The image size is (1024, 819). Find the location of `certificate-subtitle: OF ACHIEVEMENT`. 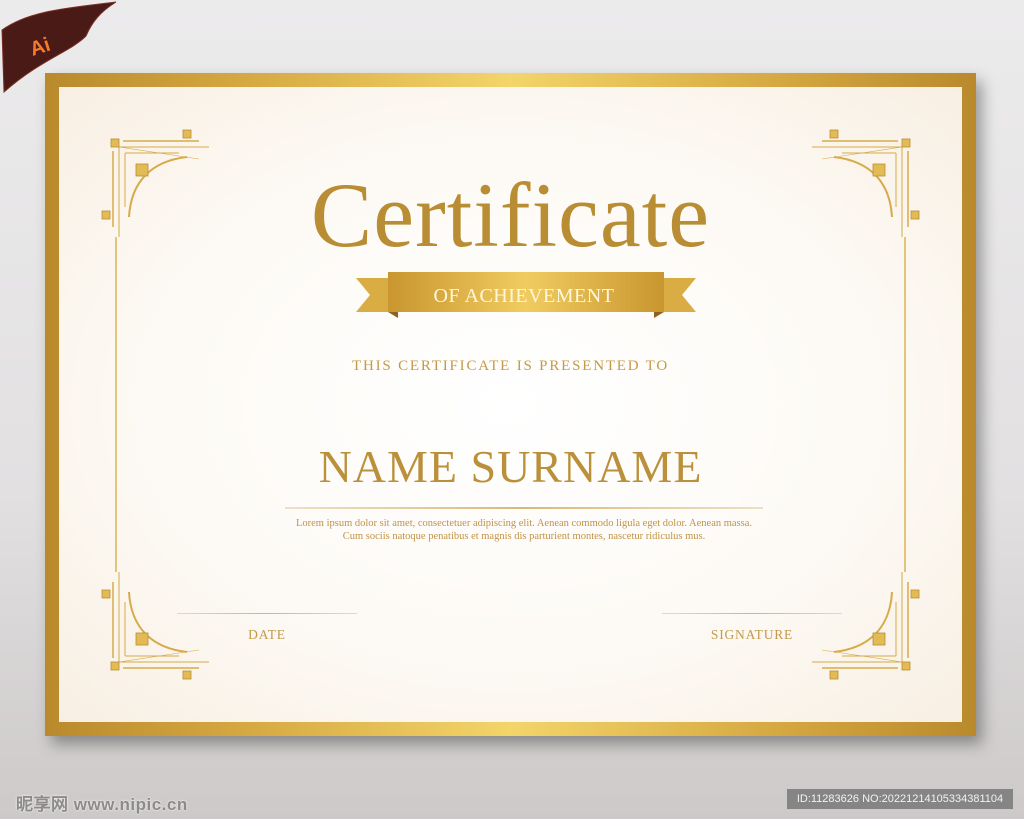

certificate-subtitle: OF ACHIEVEMENT is located at coordinates (524, 296).